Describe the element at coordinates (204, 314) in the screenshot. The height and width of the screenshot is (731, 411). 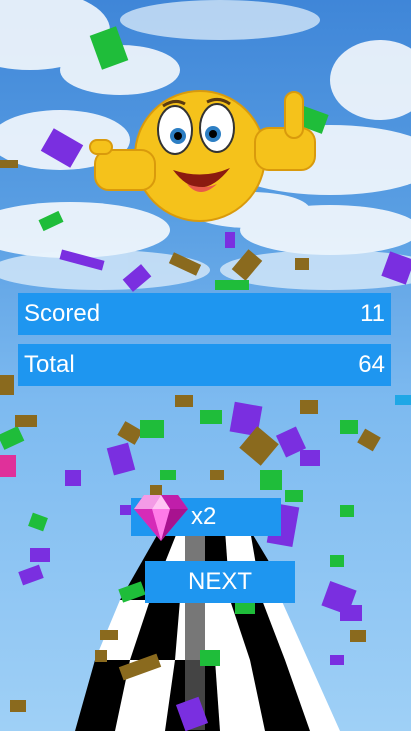
I see `scored-row: Scored 11` at that location.